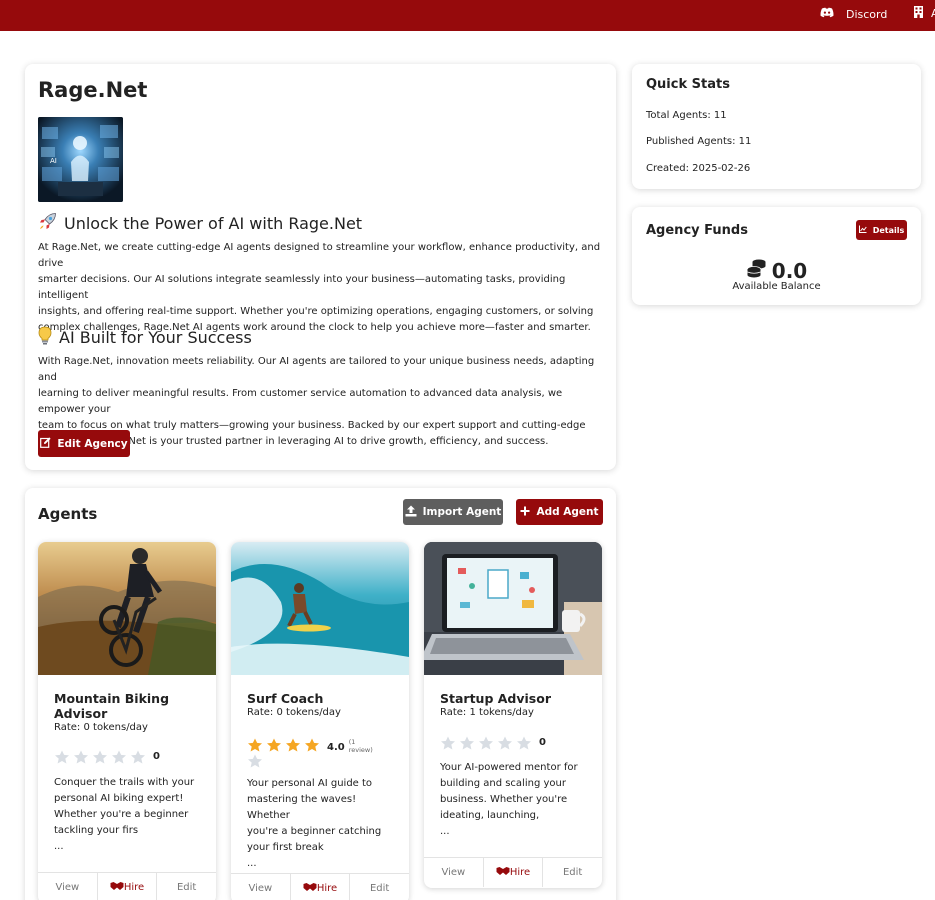  I want to click on discord-label: Discord, so click(867, 14).